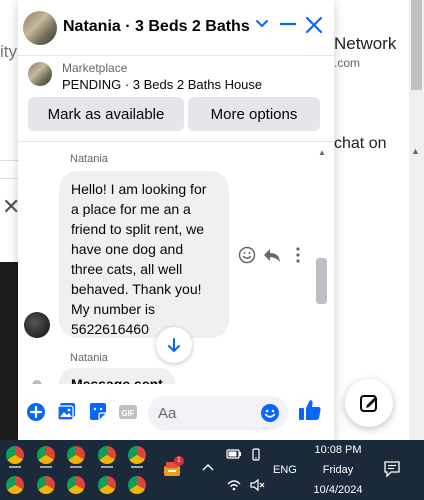 Image resolution: width=424 pixels, height=500 pixels. Describe the element at coordinates (270, 413) in the screenshot. I see `emoji-icon` at that location.